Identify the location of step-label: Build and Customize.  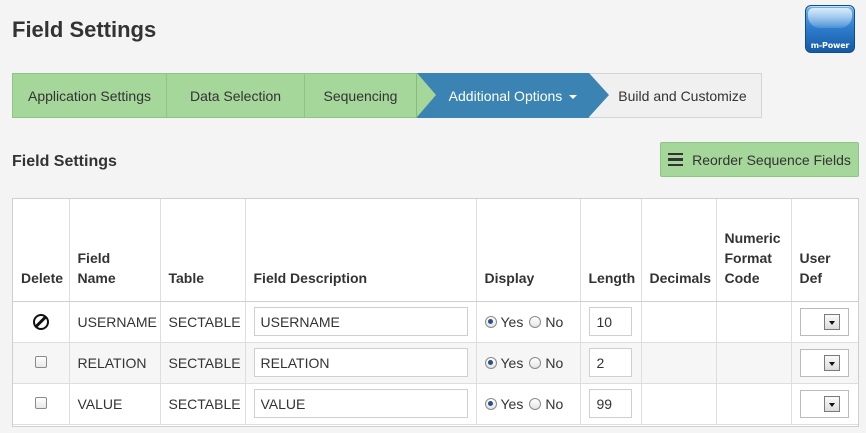
(682, 95).